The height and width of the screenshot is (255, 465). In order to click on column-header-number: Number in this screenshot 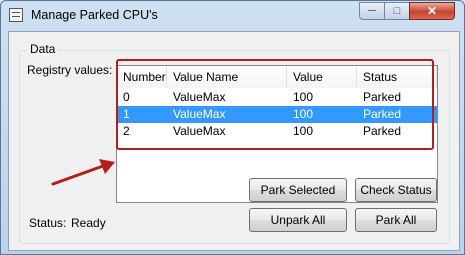, I will do `click(142, 77)`.